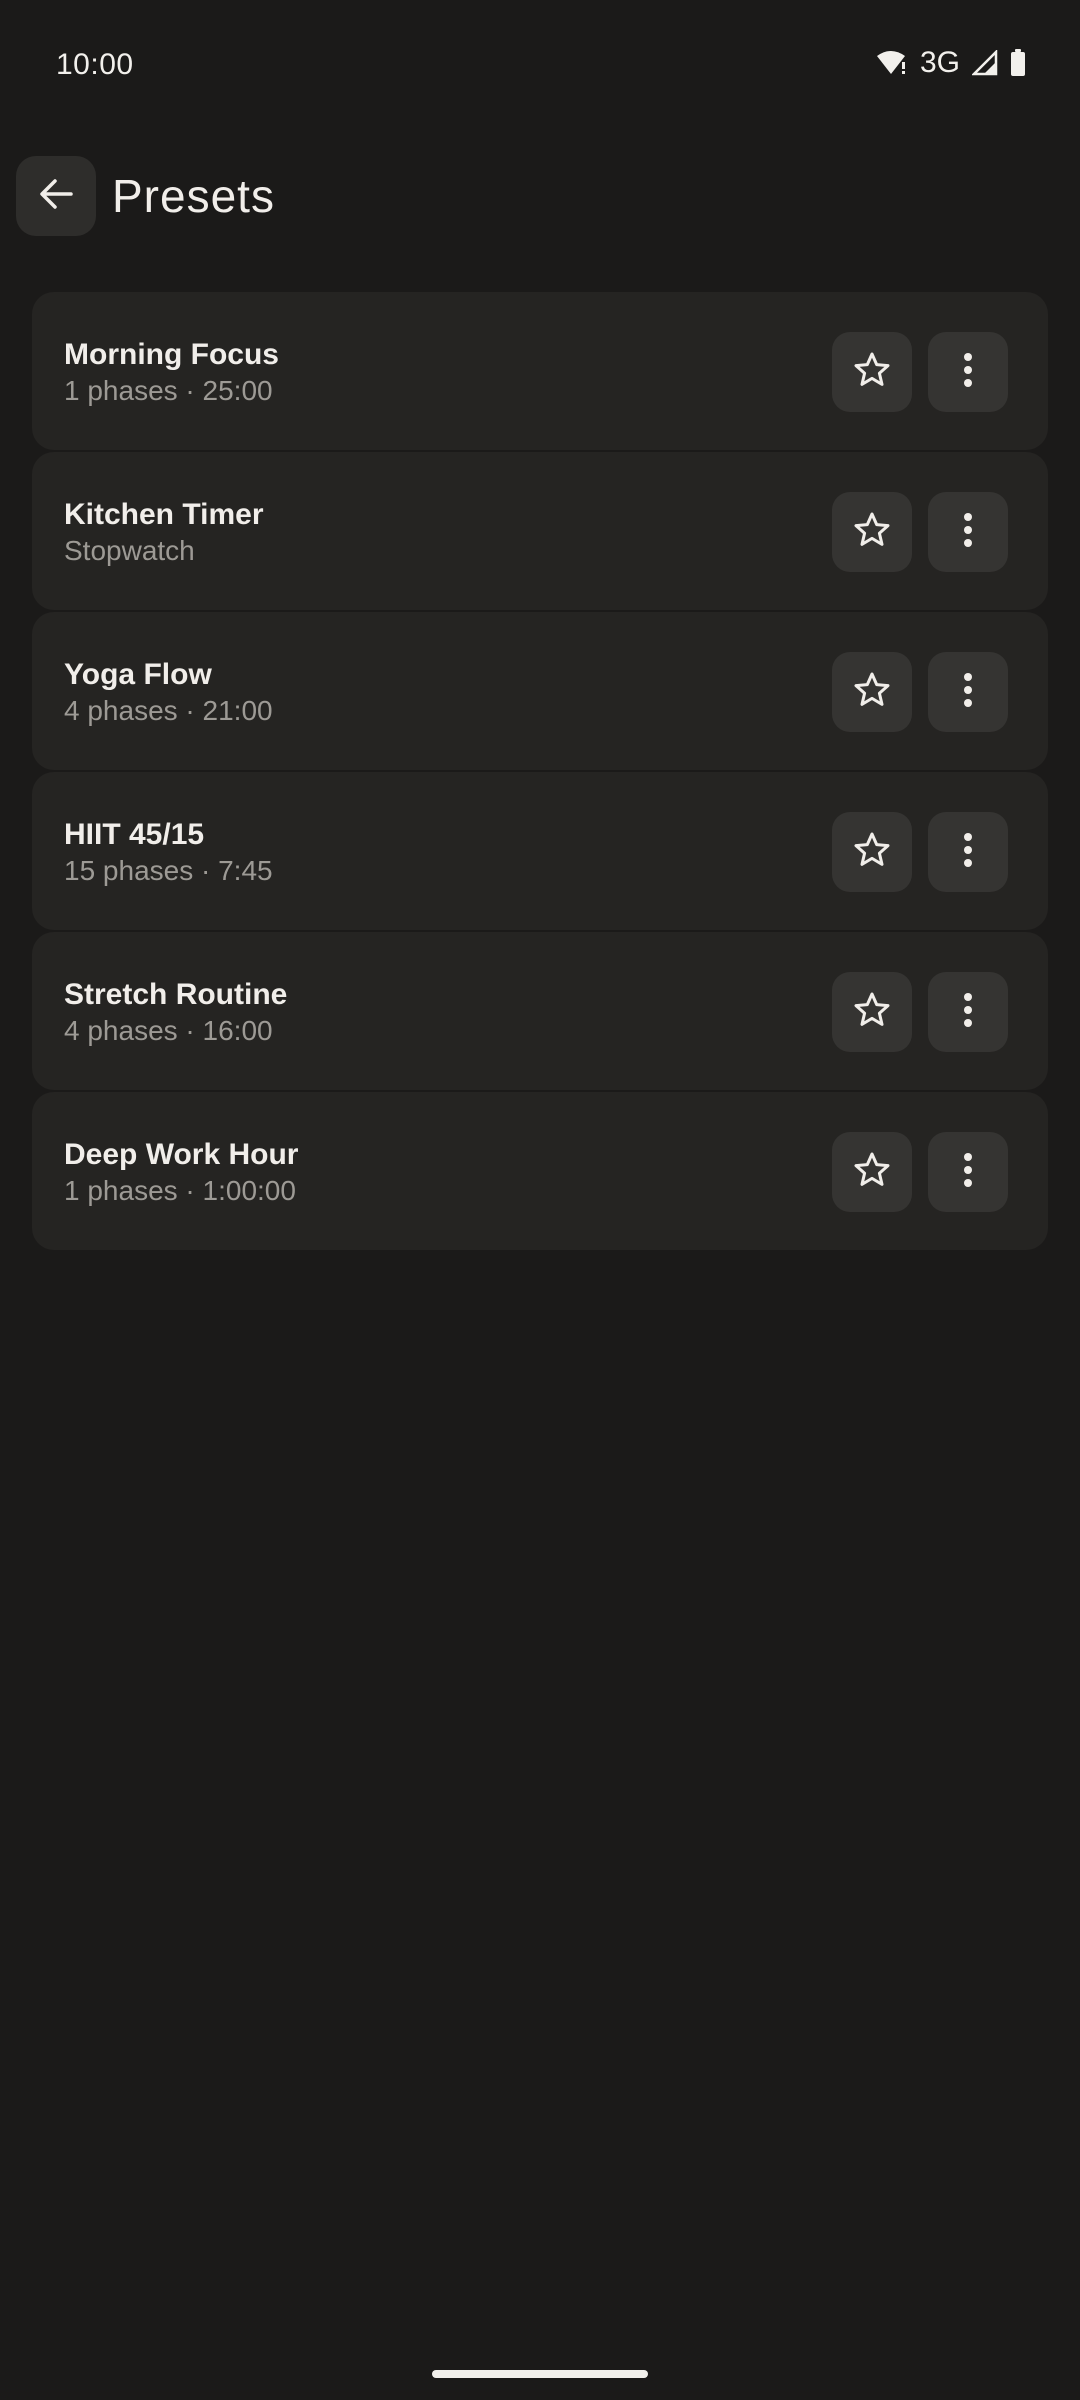 Image resolution: width=1080 pixels, height=2400 pixels. What do you see at coordinates (134, 834) in the screenshot?
I see `preset-name: HIIT 45/15` at bounding box center [134, 834].